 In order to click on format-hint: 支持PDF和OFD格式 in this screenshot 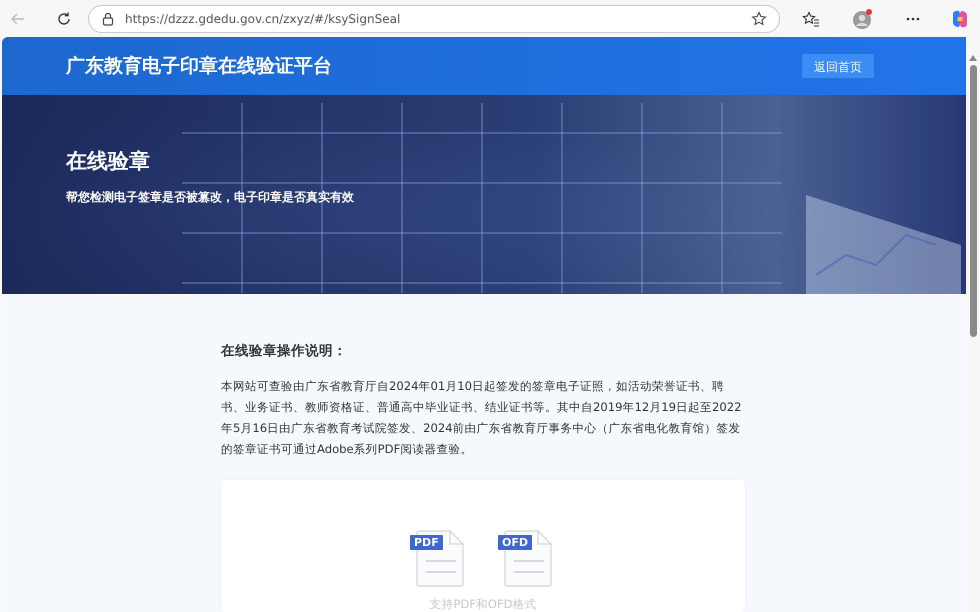, I will do `click(483, 604)`.